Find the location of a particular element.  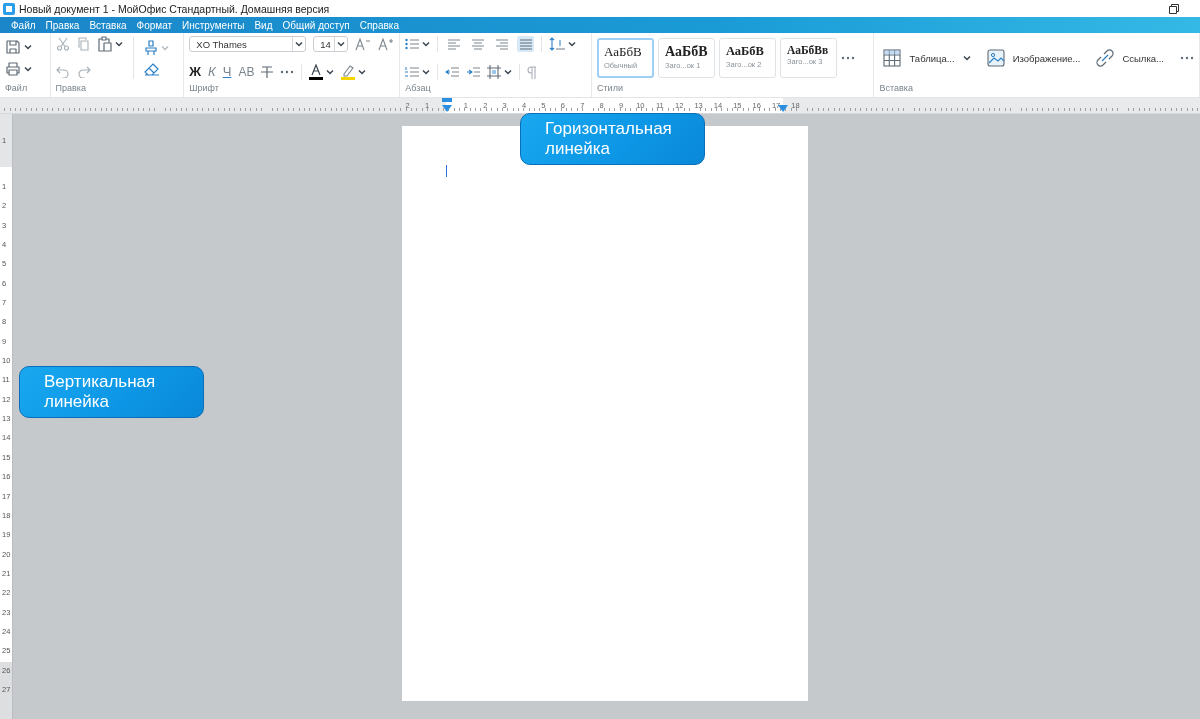

font-color-icon is located at coordinates (316, 72).